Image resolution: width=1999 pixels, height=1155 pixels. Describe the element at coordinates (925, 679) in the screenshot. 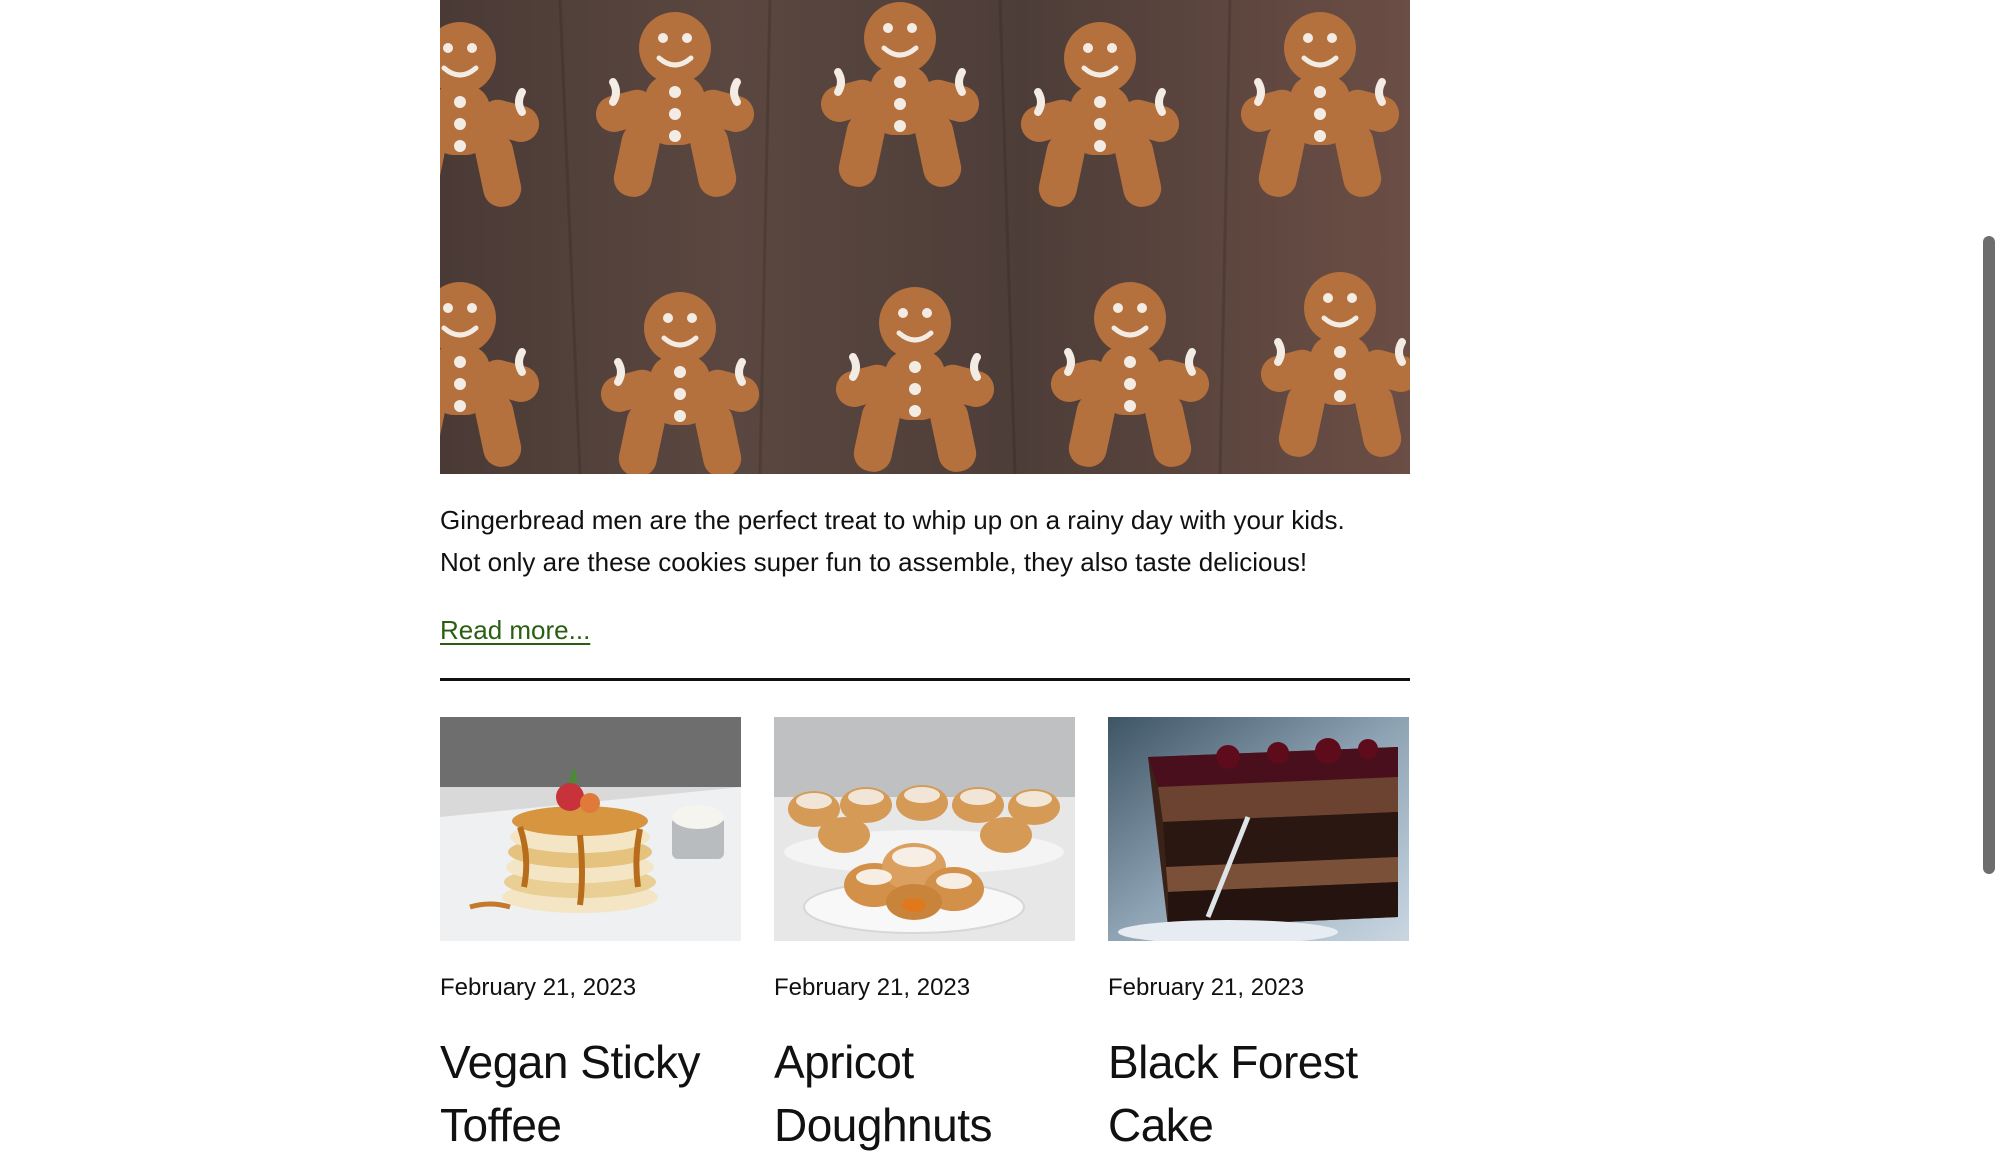

I see `section-divider` at that location.